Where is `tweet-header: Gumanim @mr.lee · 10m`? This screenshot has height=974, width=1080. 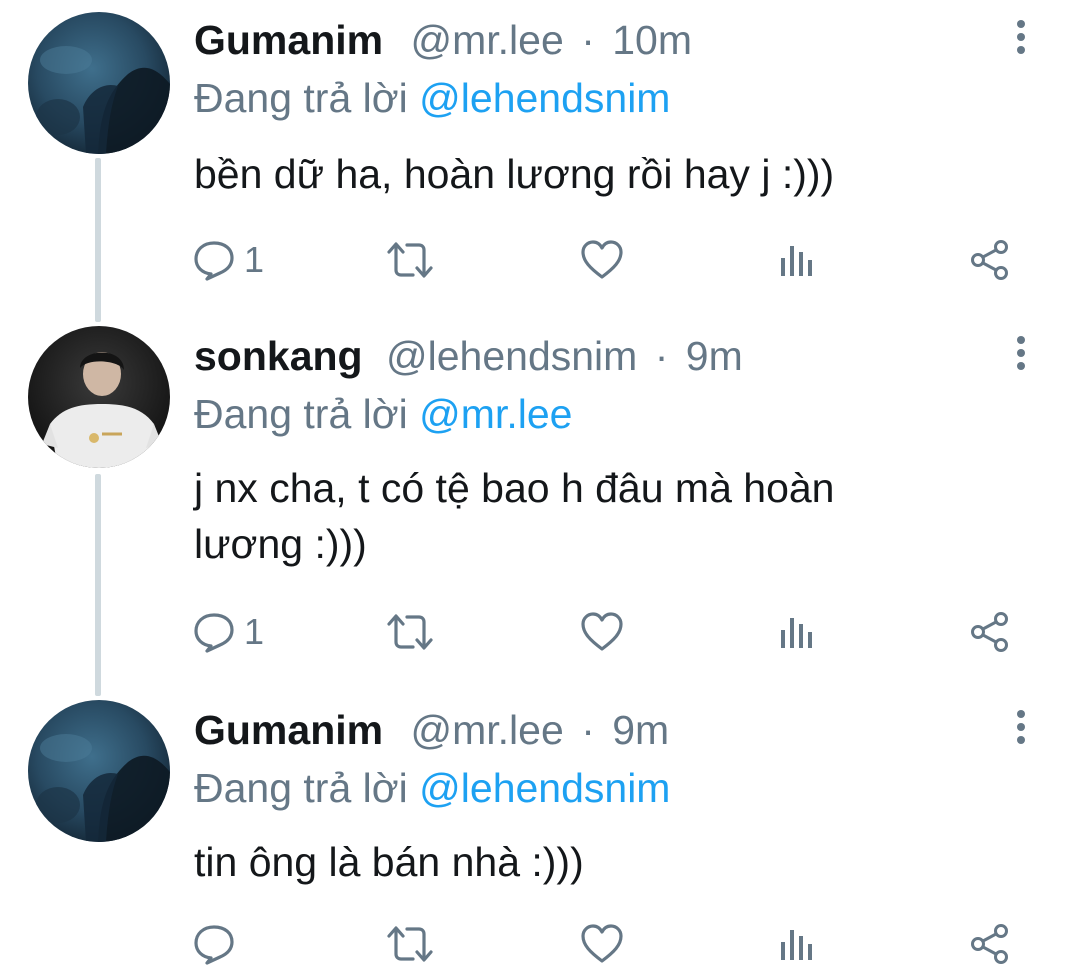
tweet-header: Gumanim @mr.lee · 10m is located at coordinates (443, 40).